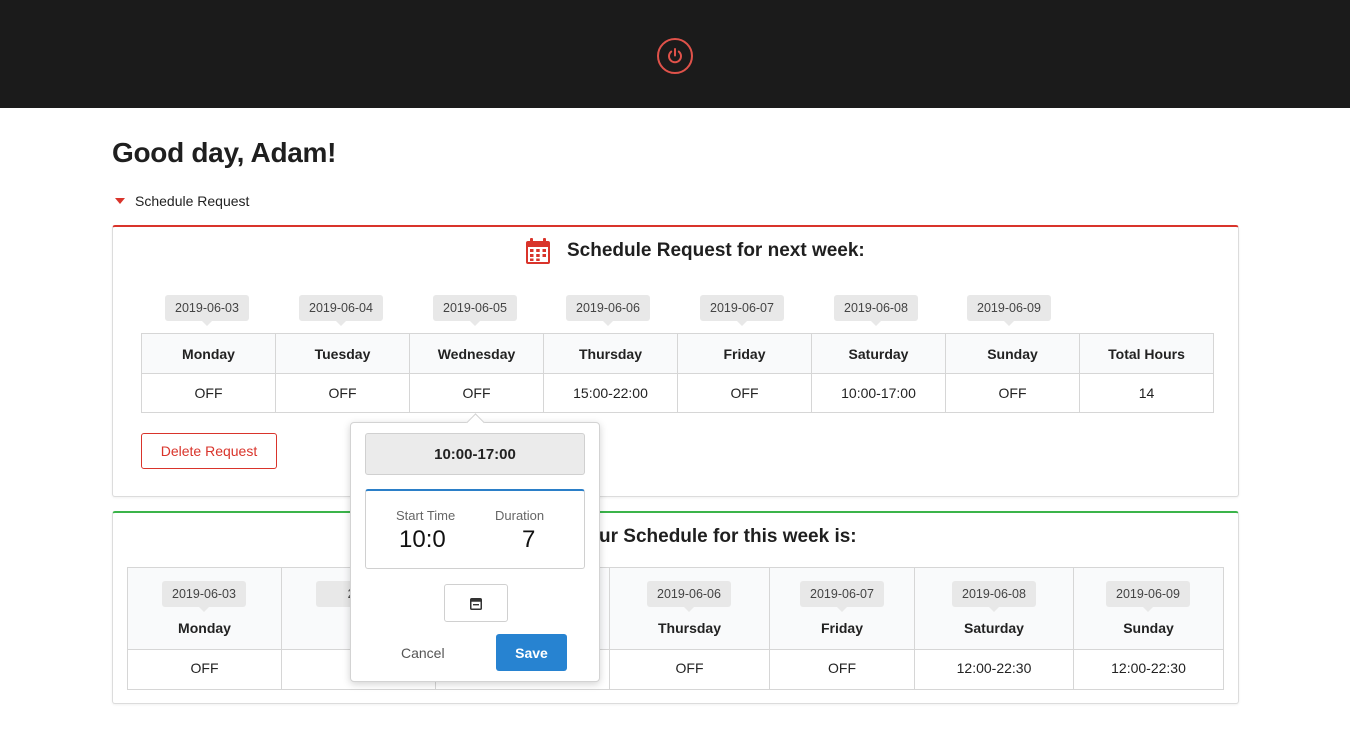  Describe the element at coordinates (528, 540) in the screenshot. I see `duration-input: 7` at that location.